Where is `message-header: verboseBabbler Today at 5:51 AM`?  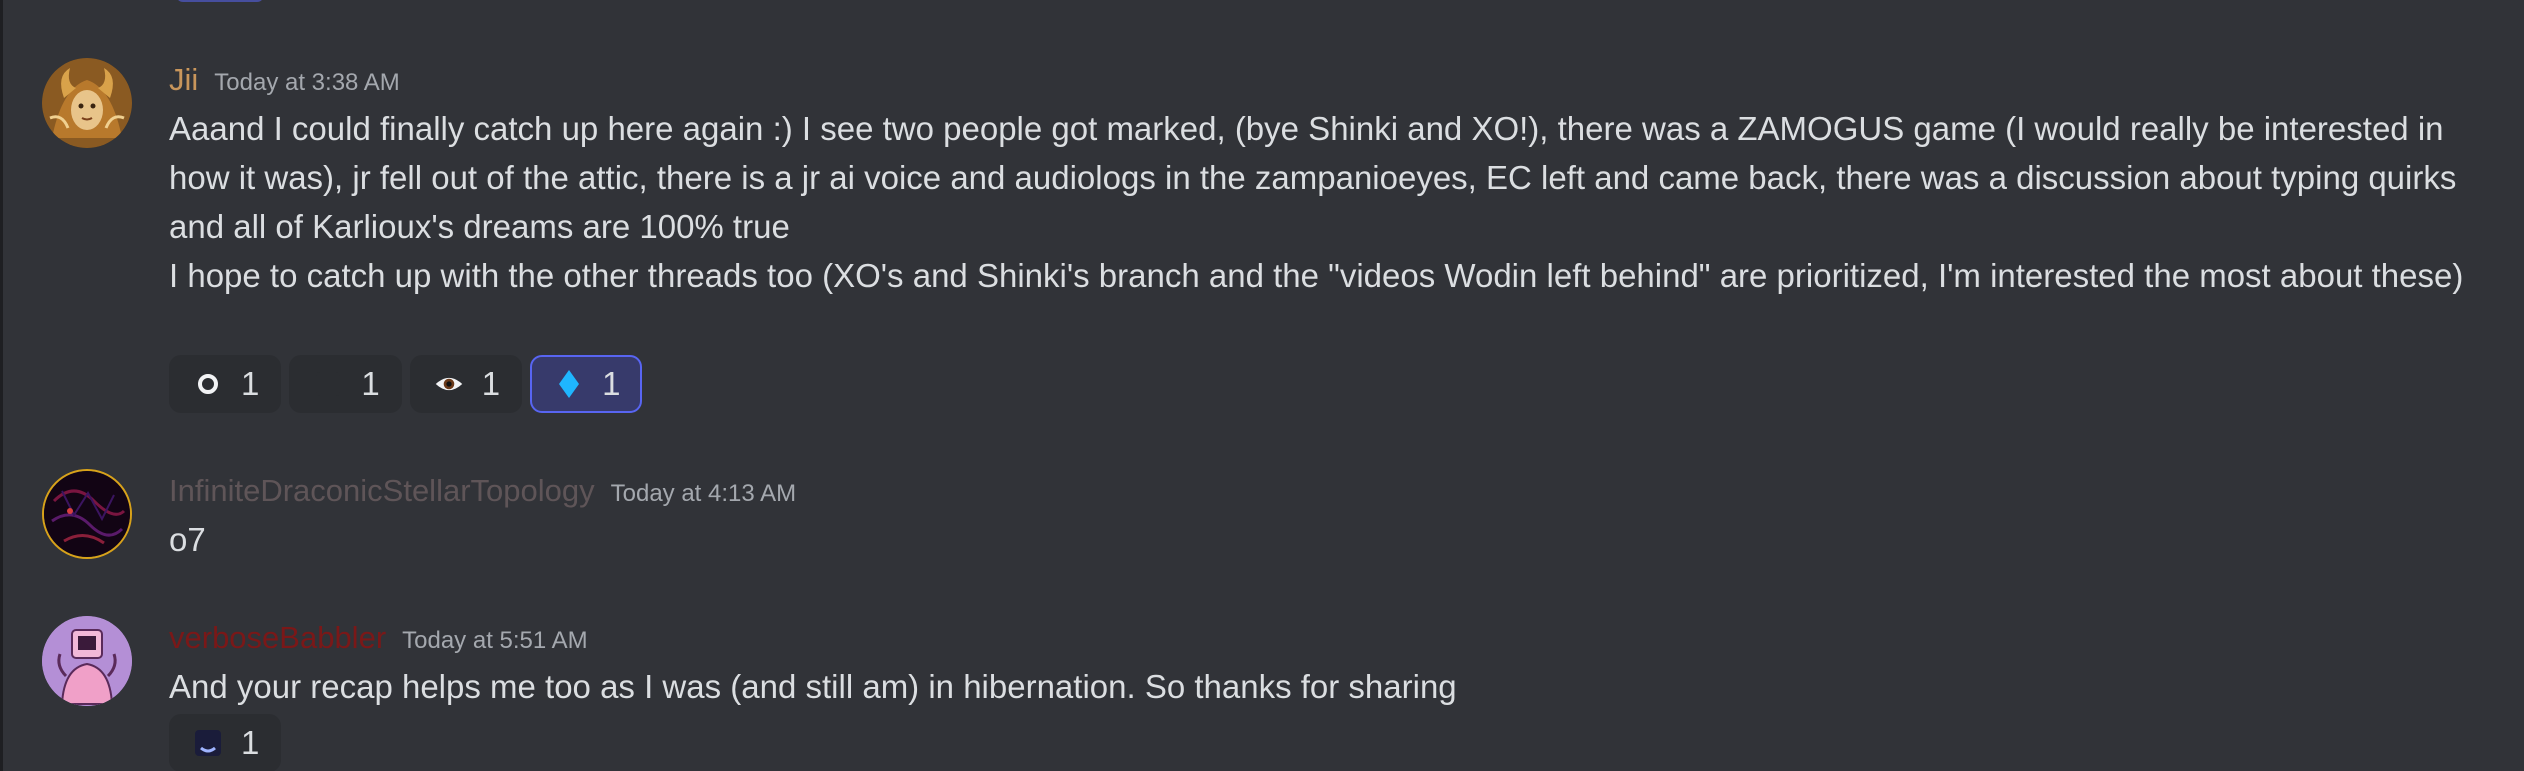
message-header: verboseBabbler Today at 5:51 AM is located at coordinates (378, 638).